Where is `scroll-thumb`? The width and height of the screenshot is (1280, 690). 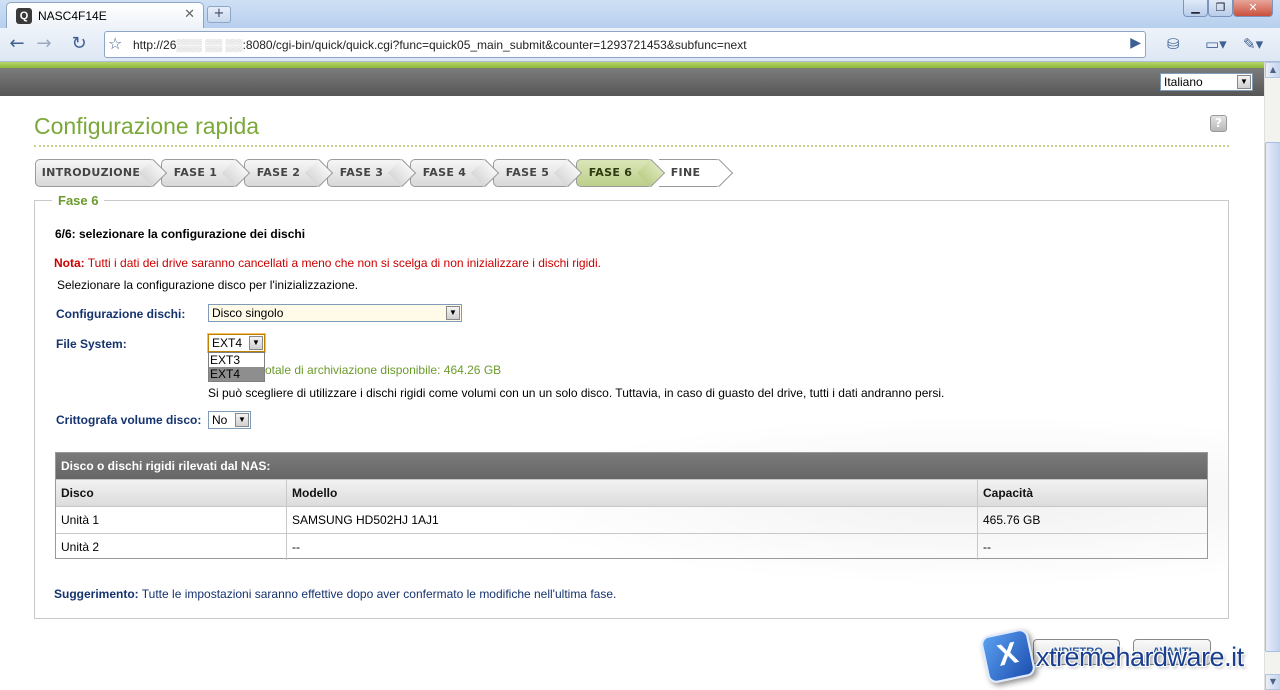 scroll-thumb is located at coordinates (1272, 397).